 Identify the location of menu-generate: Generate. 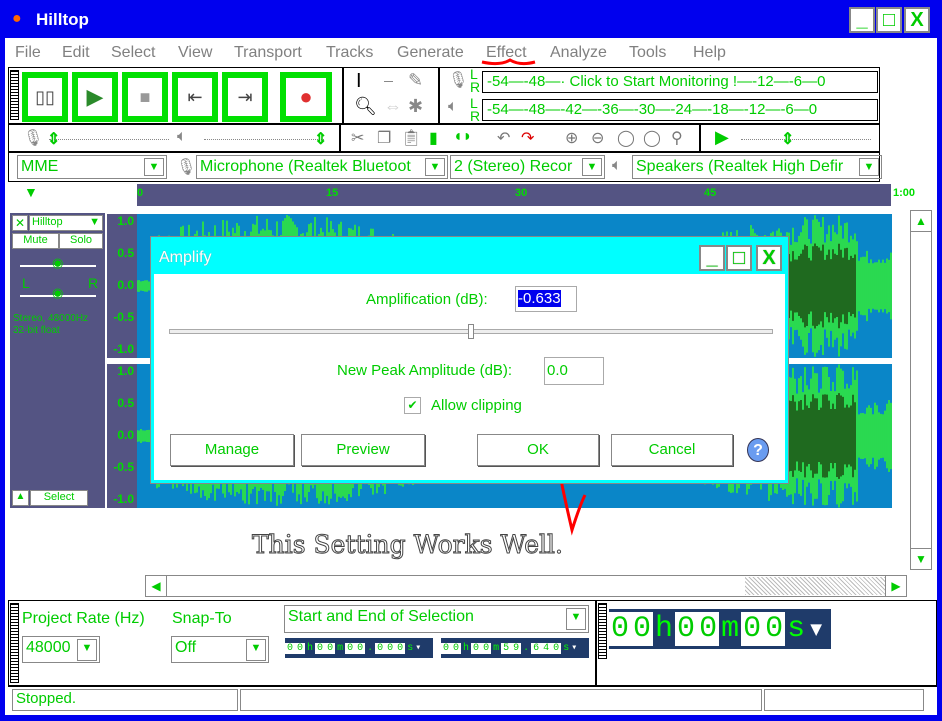
(430, 53).